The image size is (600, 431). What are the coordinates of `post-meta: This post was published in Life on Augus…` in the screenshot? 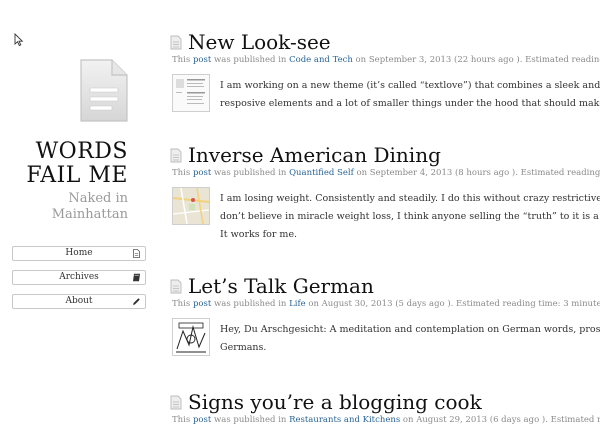 It's located at (386, 304).